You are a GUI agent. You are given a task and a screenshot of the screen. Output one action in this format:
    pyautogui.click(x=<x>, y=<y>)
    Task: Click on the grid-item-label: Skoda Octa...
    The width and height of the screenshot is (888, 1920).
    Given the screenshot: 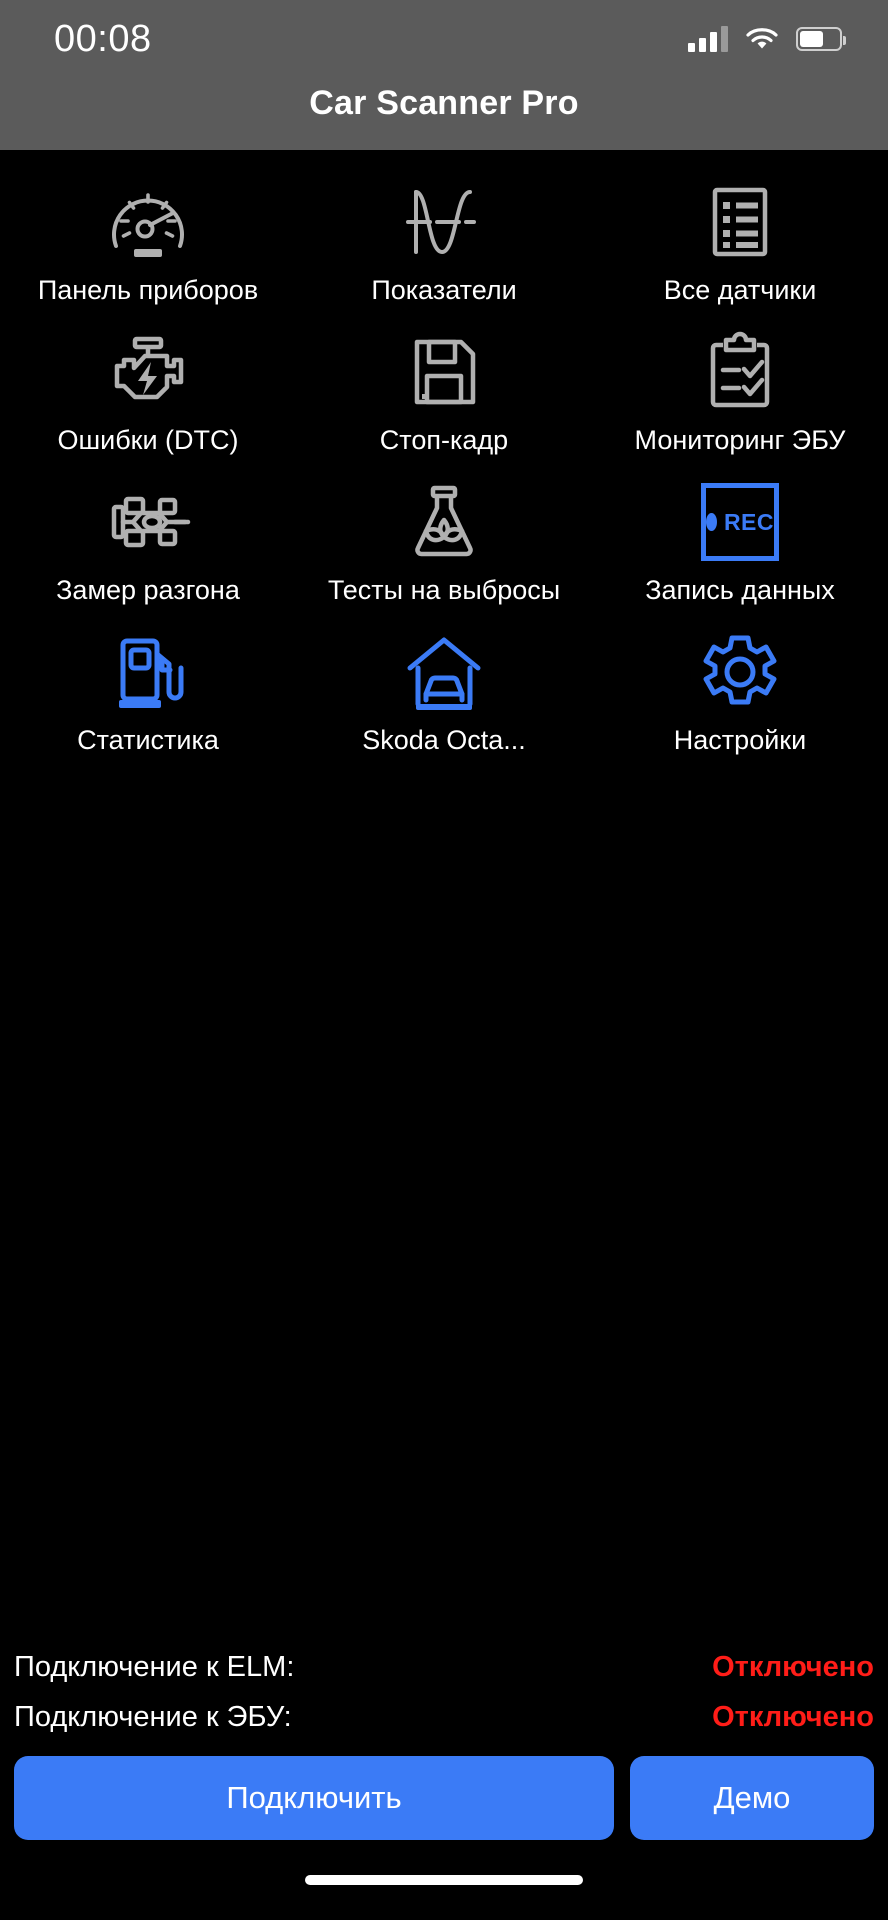 What is the action you would take?
    pyautogui.click(x=444, y=740)
    